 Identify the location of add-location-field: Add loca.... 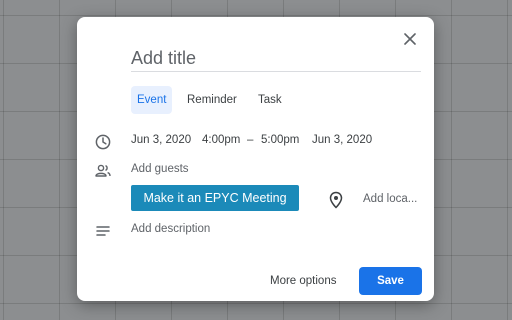
(390, 199).